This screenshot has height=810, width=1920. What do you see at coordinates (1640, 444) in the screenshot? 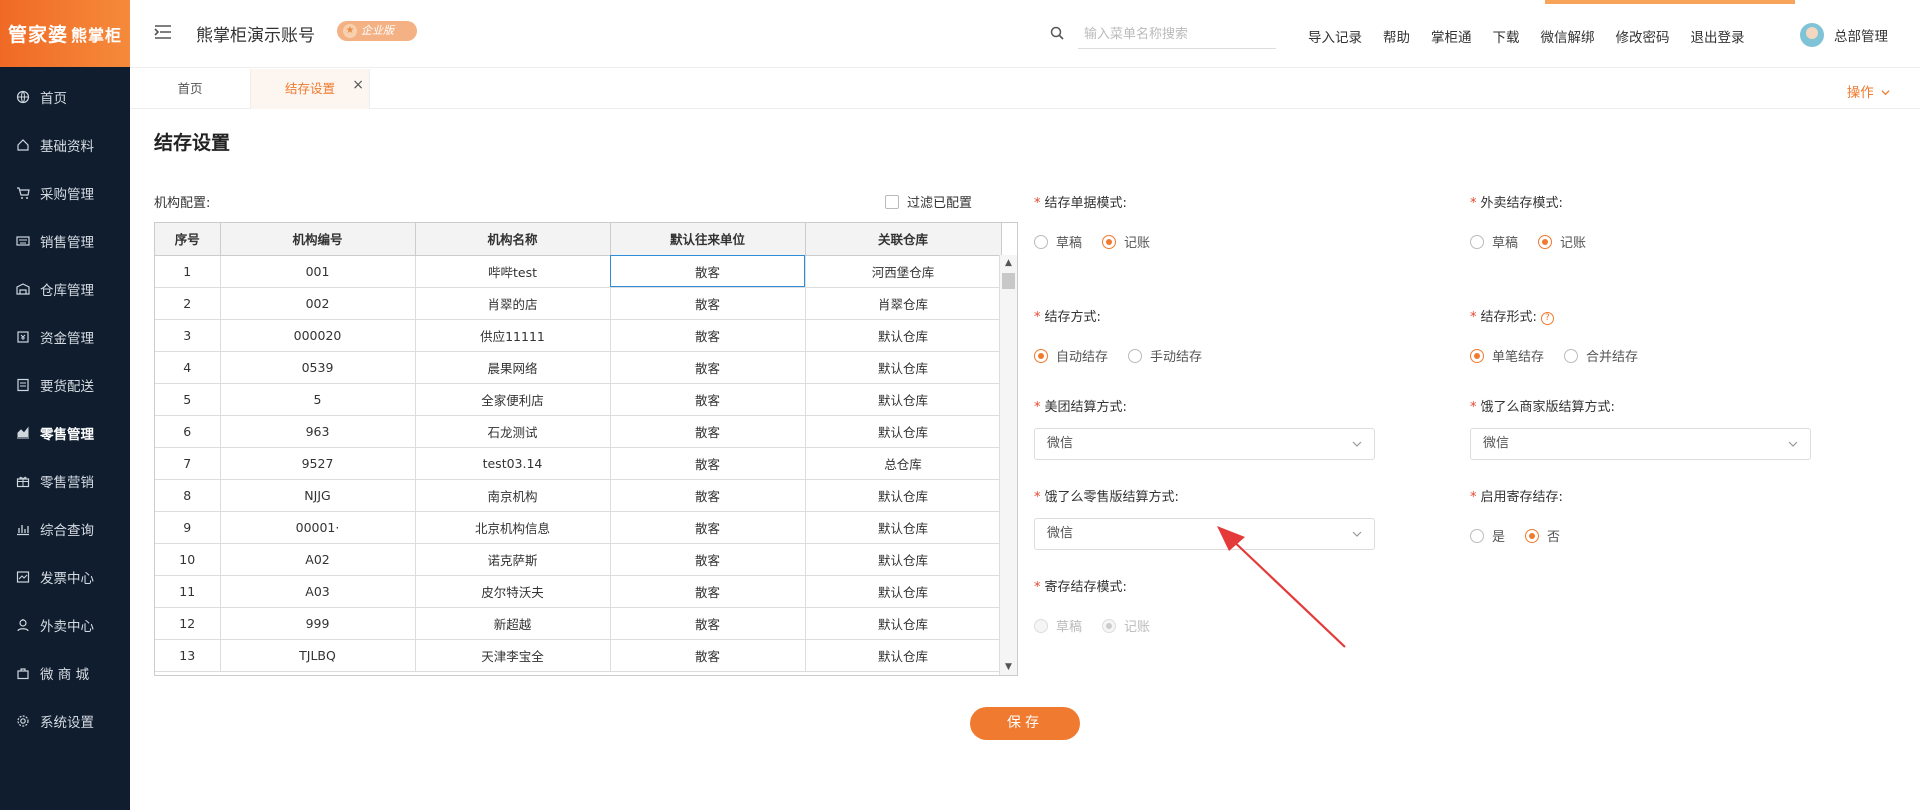
I see `eleme-merchant-payment-select: 微信` at bounding box center [1640, 444].